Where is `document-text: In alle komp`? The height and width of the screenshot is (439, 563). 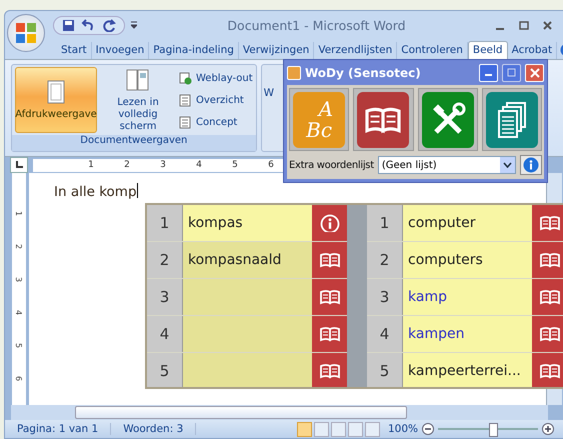 document-text: In alle komp is located at coordinates (95, 192).